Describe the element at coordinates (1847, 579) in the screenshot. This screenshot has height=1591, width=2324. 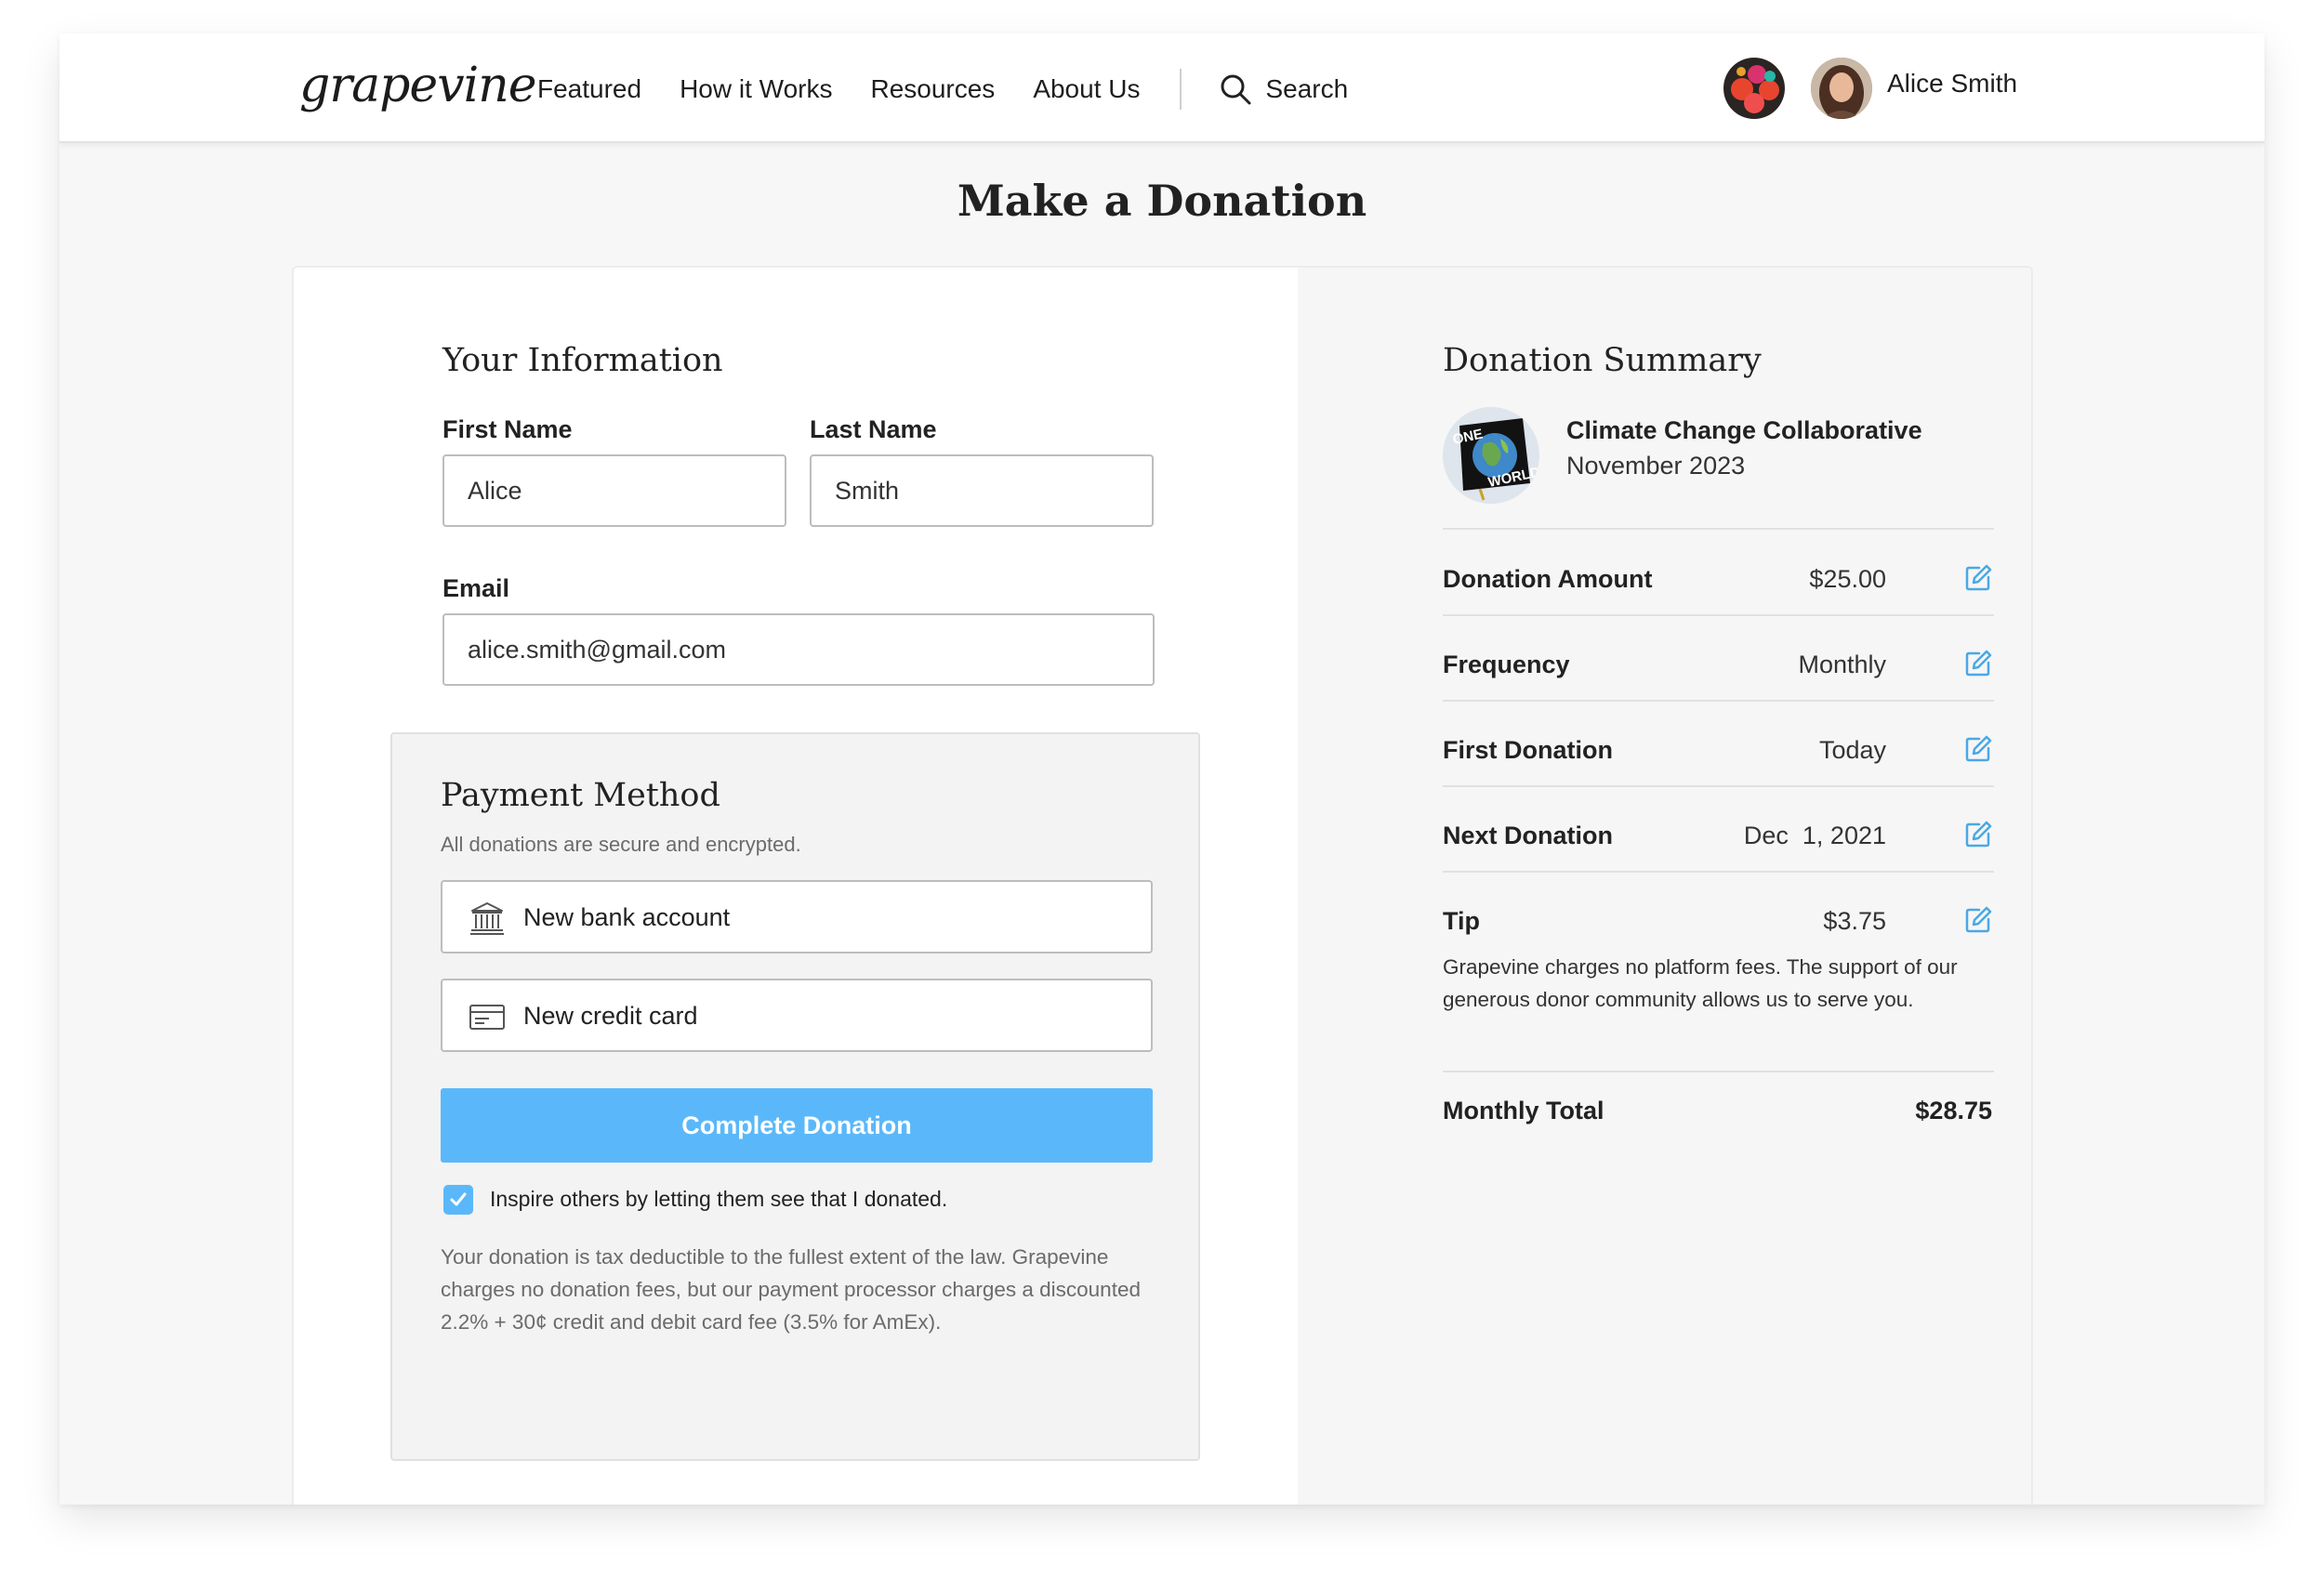
I see `donation-amount-value: $25.00` at that location.